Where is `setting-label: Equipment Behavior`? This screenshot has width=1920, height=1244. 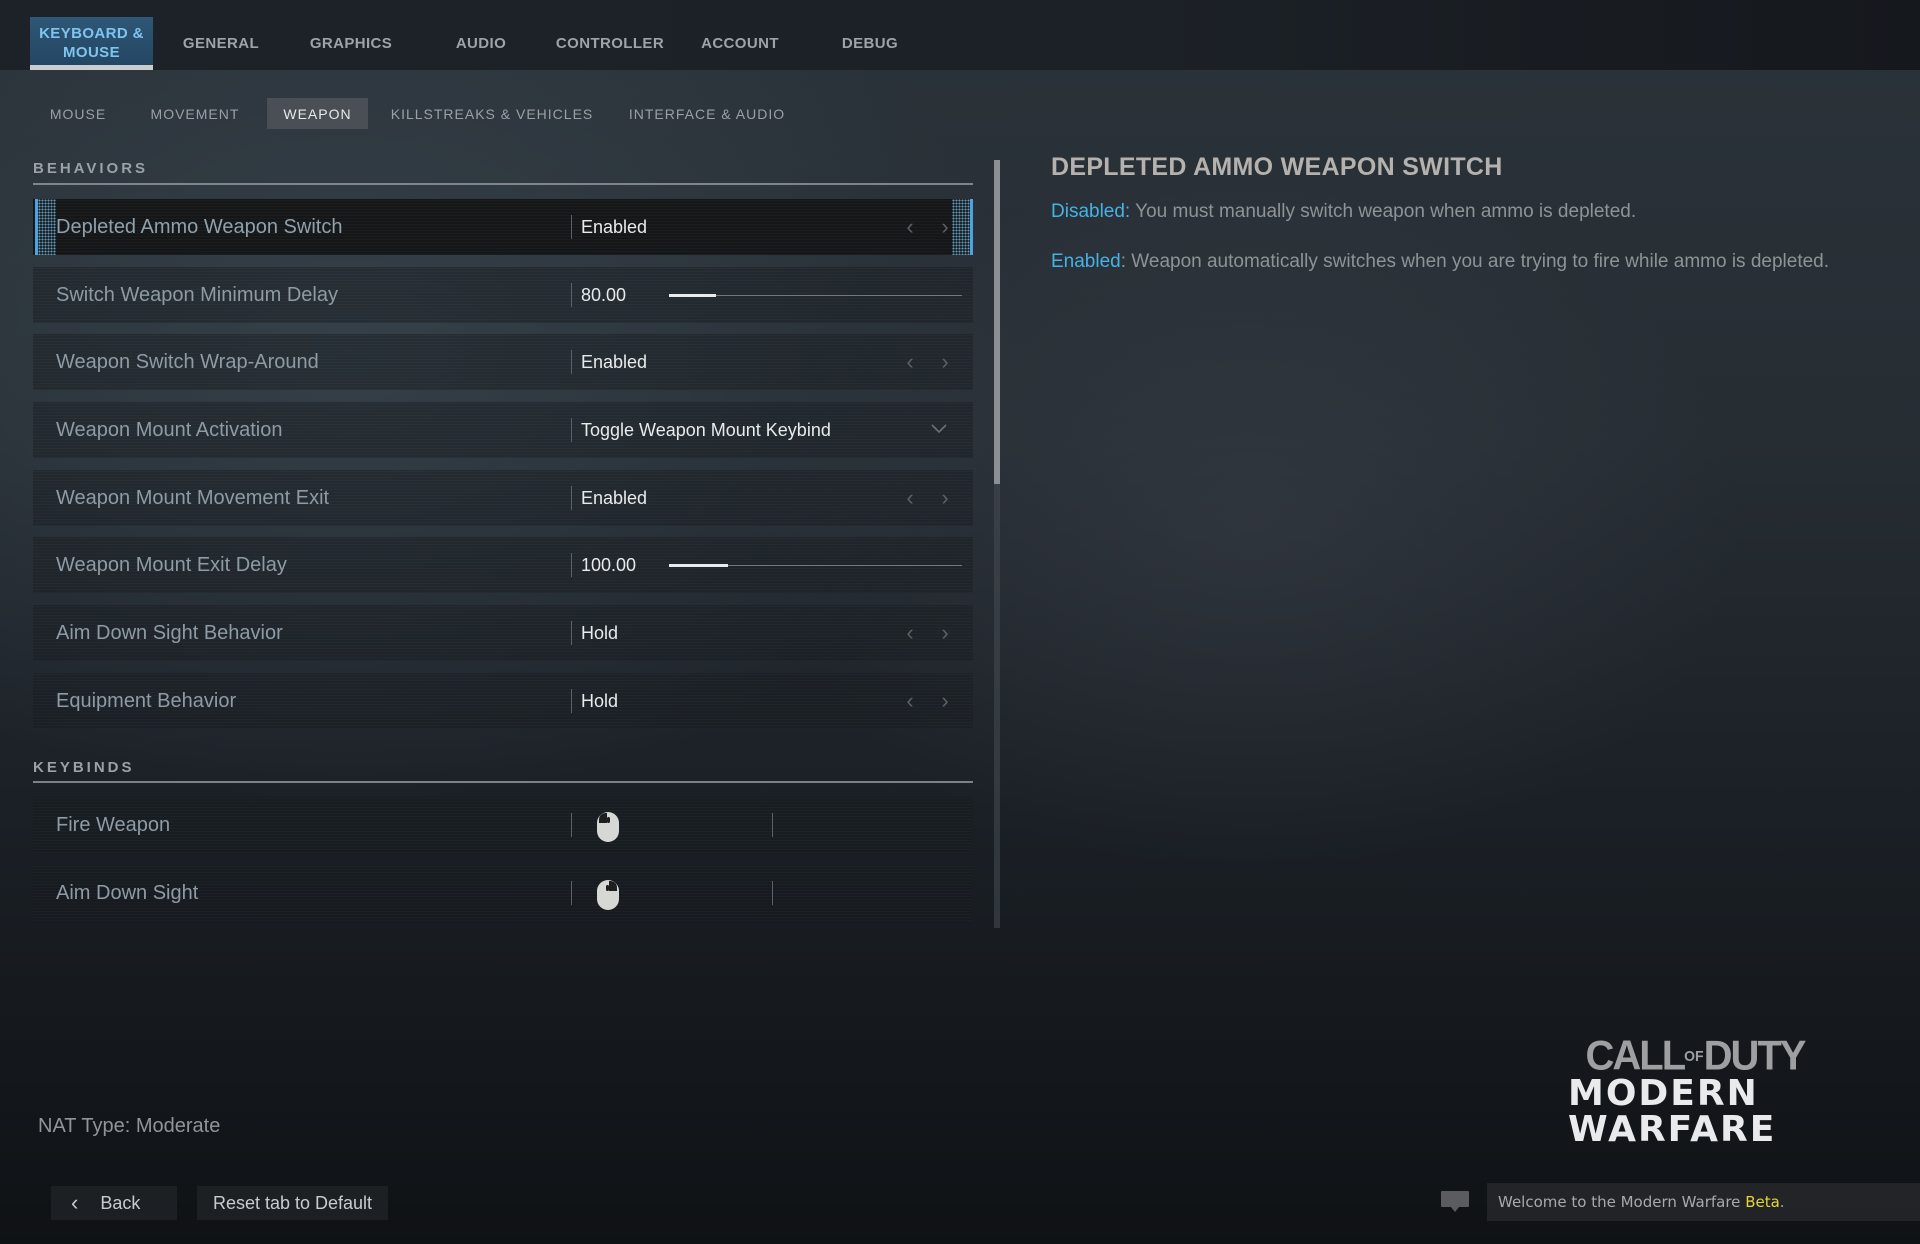
setting-label: Equipment Behavior is located at coordinates (146, 701).